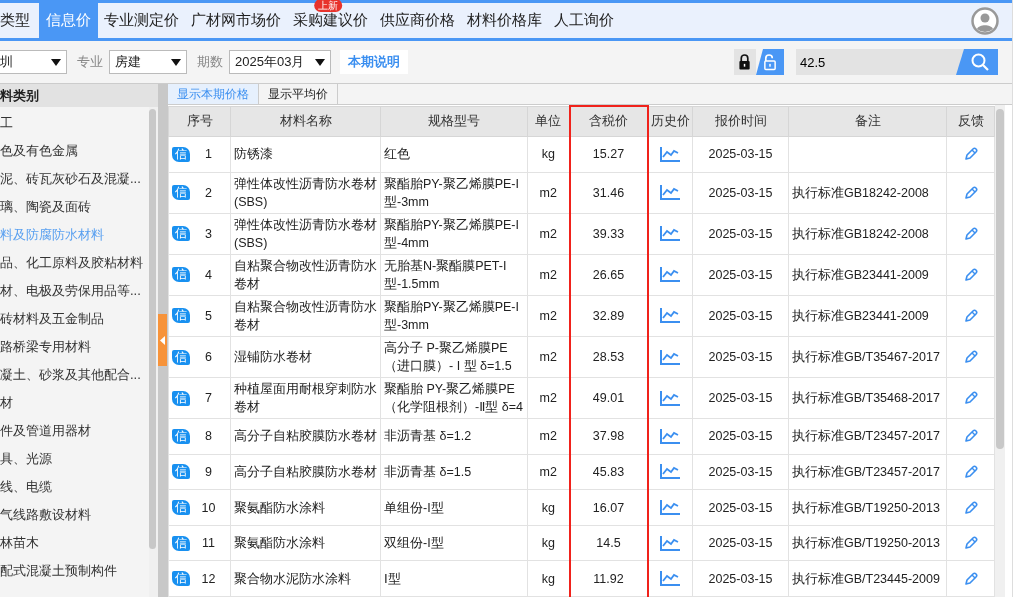  Describe the element at coordinates (305, 154) in the screenshot. I see `table-cell: 防锈漆` at that location.